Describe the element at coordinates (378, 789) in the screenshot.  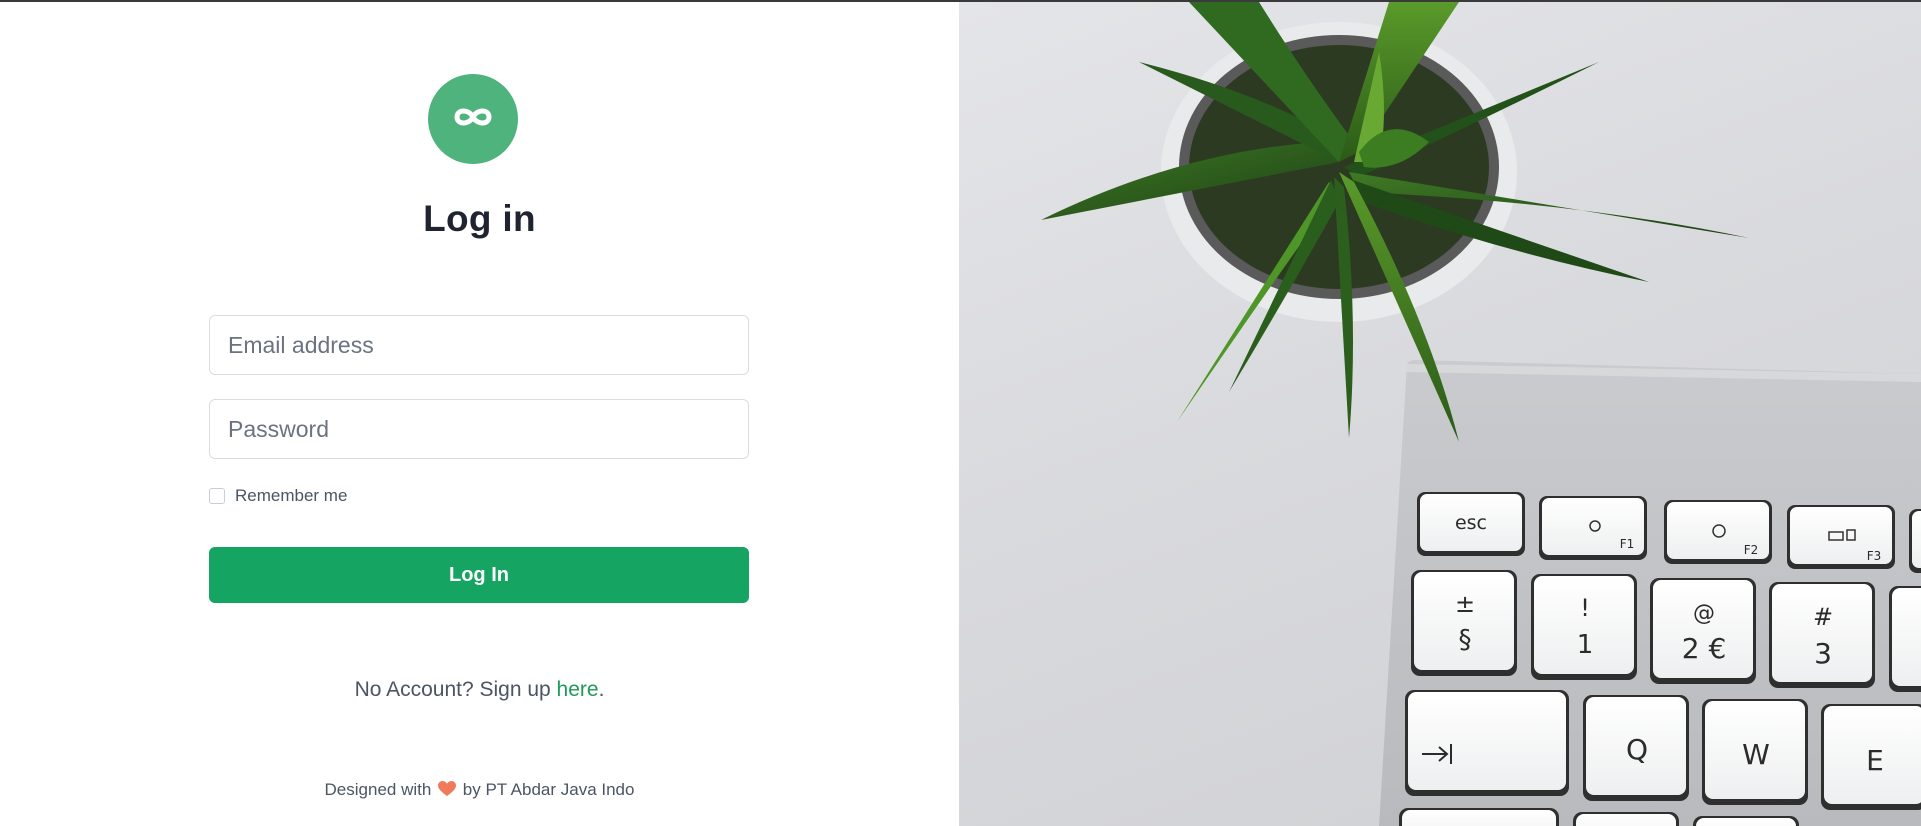
I see `footer-prefix: Designed with` at that location.